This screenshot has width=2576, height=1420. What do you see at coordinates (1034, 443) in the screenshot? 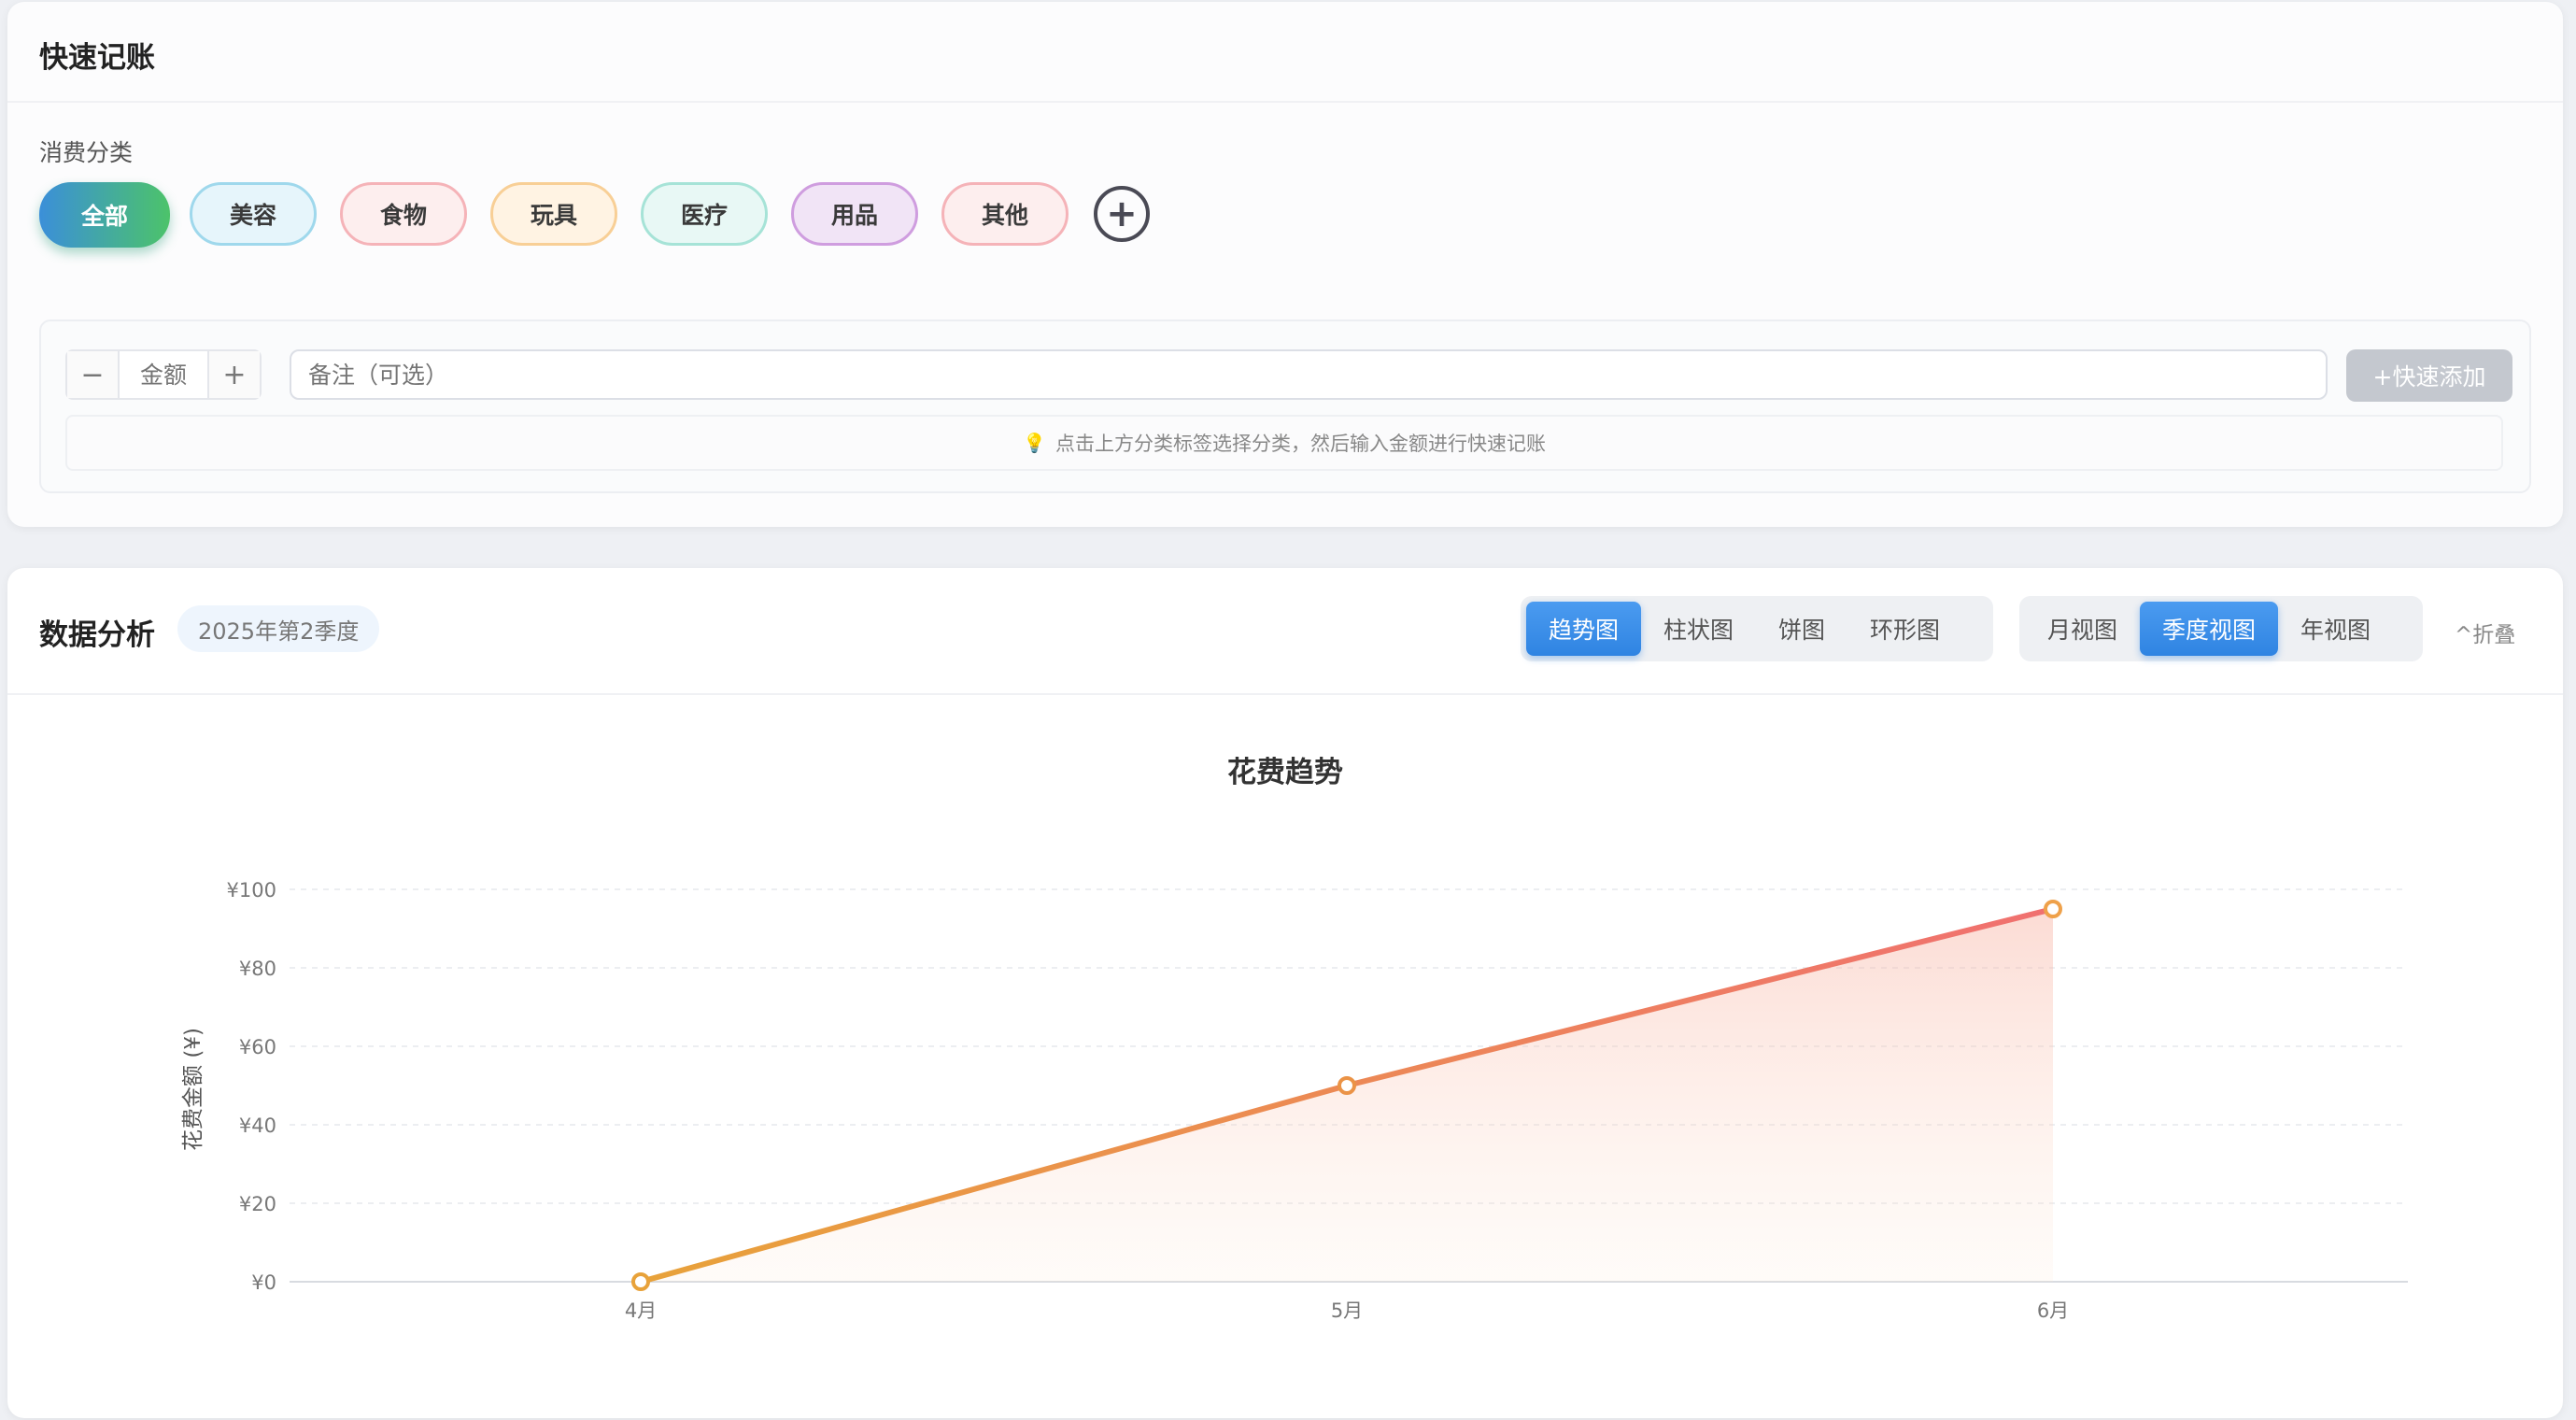
I see `lightbulb-icon: 💡` at bounding box center [1034, 443].